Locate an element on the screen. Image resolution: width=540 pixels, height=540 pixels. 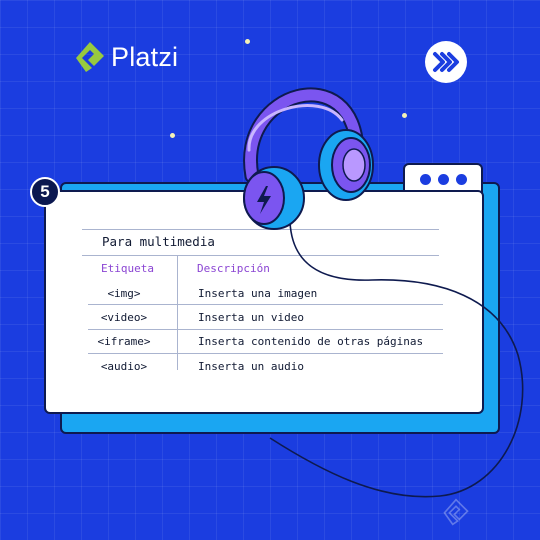
tag-cell: <iframe> is located at coordinates (124, 341).